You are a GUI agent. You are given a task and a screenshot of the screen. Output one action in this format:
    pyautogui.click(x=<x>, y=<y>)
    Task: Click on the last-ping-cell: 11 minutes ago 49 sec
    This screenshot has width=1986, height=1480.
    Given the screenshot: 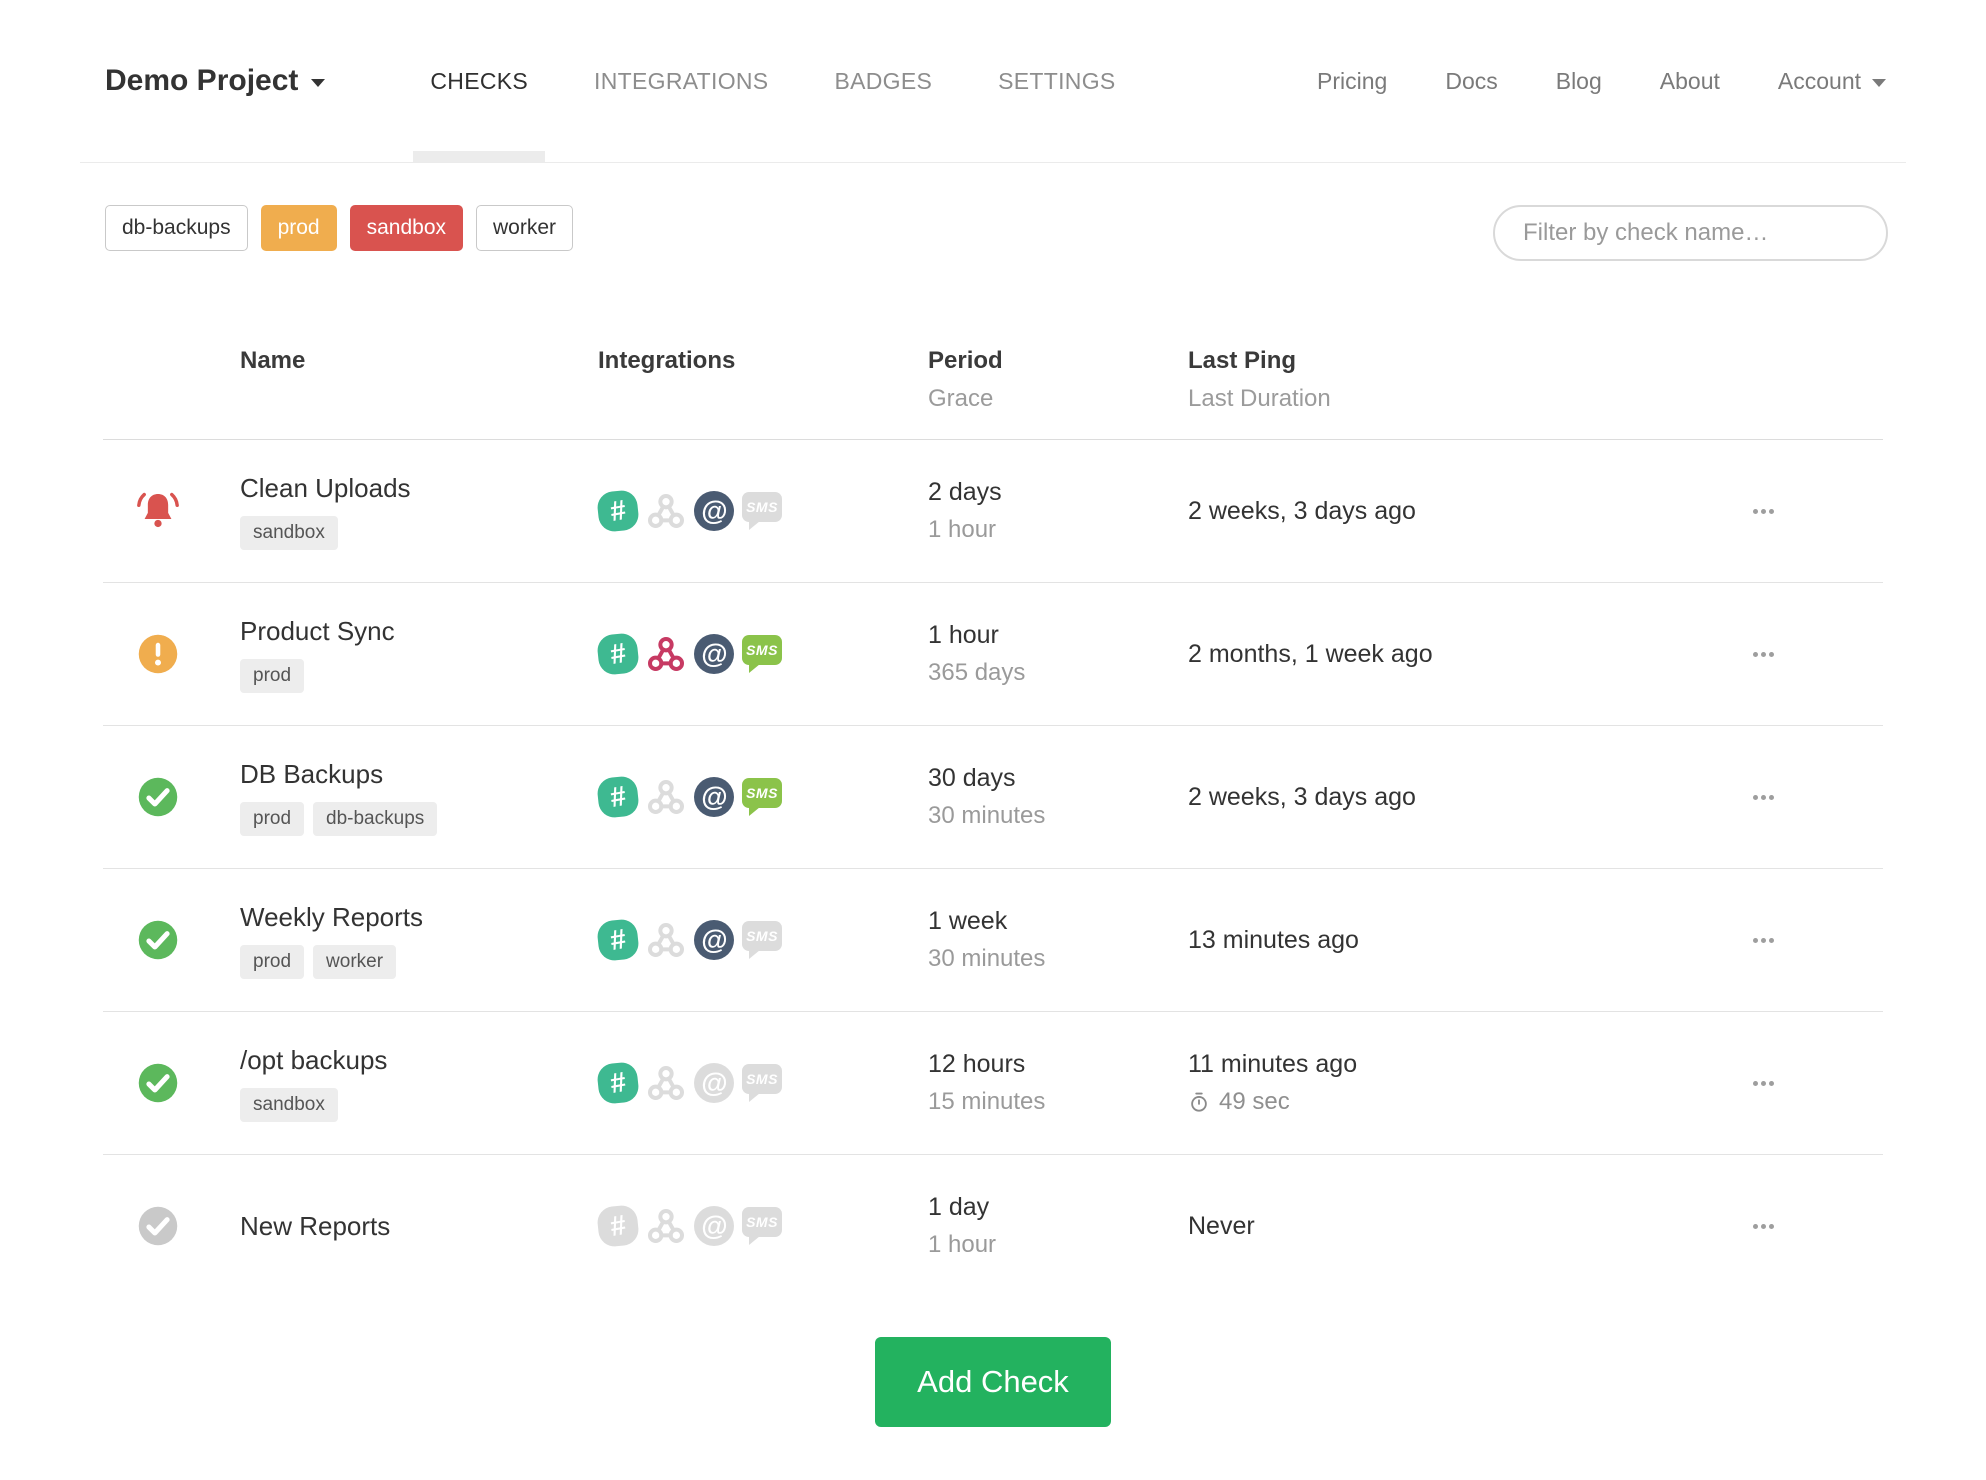 What is the action you would take?
    pyautogui.click(x=1415, y=1083)
    